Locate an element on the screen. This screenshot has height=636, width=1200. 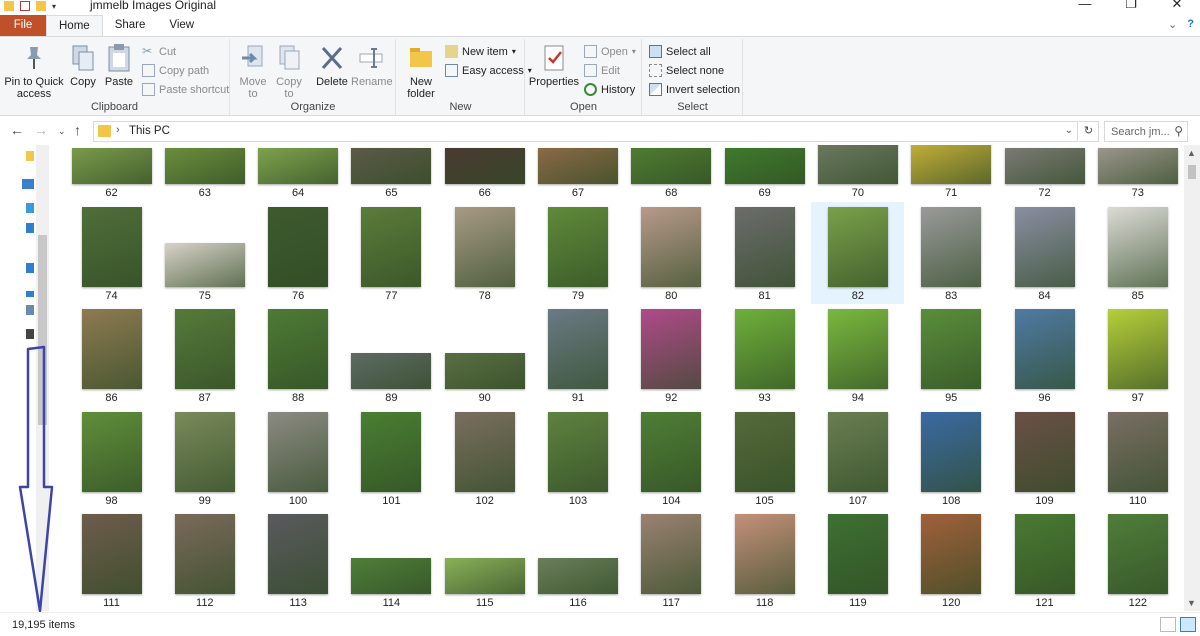
vertical-scrollbar: ▲ ▼ is located at coordinates (1192, 378).